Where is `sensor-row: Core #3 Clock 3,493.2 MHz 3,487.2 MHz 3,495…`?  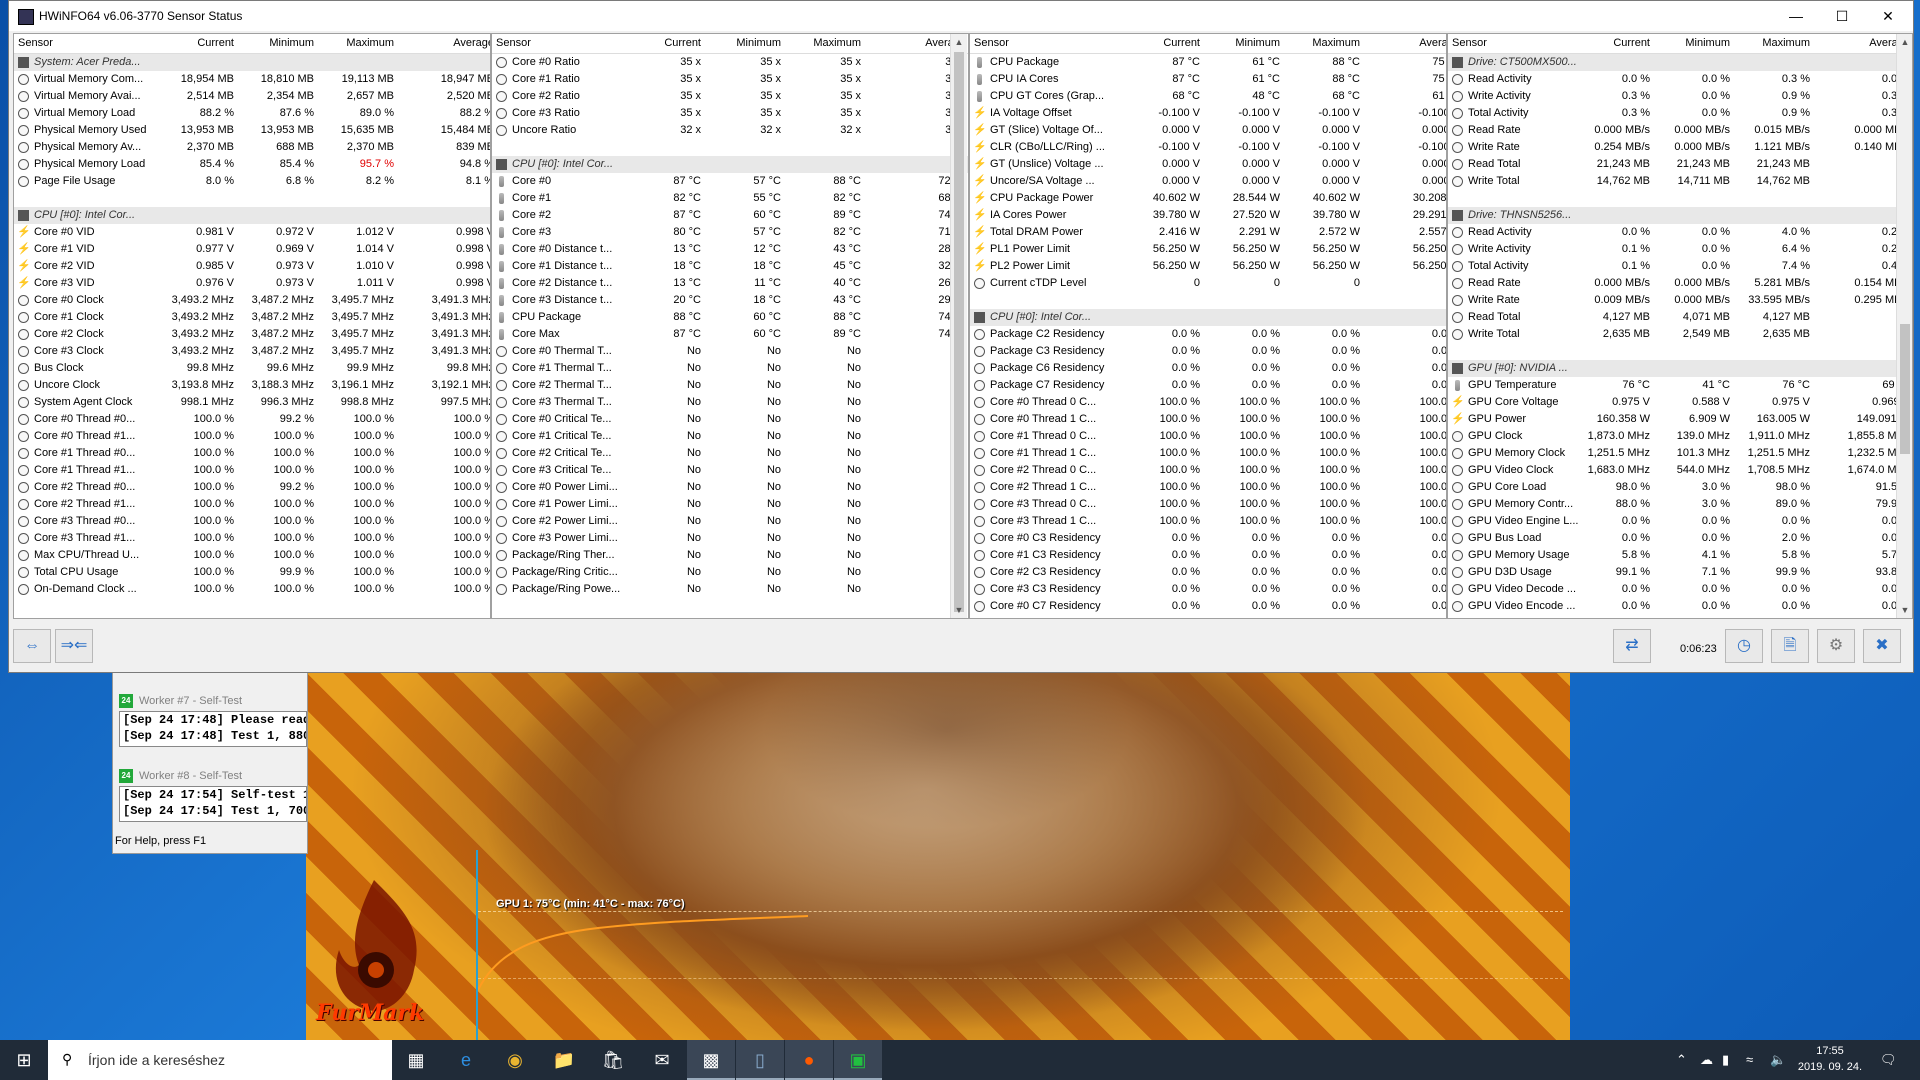
sensor-row: Core #3 Clock 3,493.2 MHz 3,487.2 MHz 3,495… is located at coordinates (252, 351).